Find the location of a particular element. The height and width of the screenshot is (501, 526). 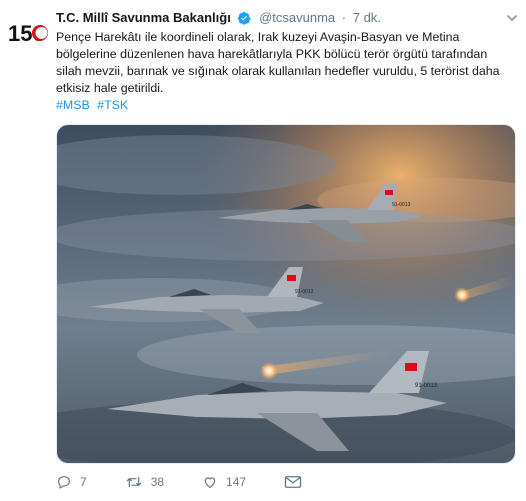

msb-150-logo: 150 is located at coordinates (28, 33).